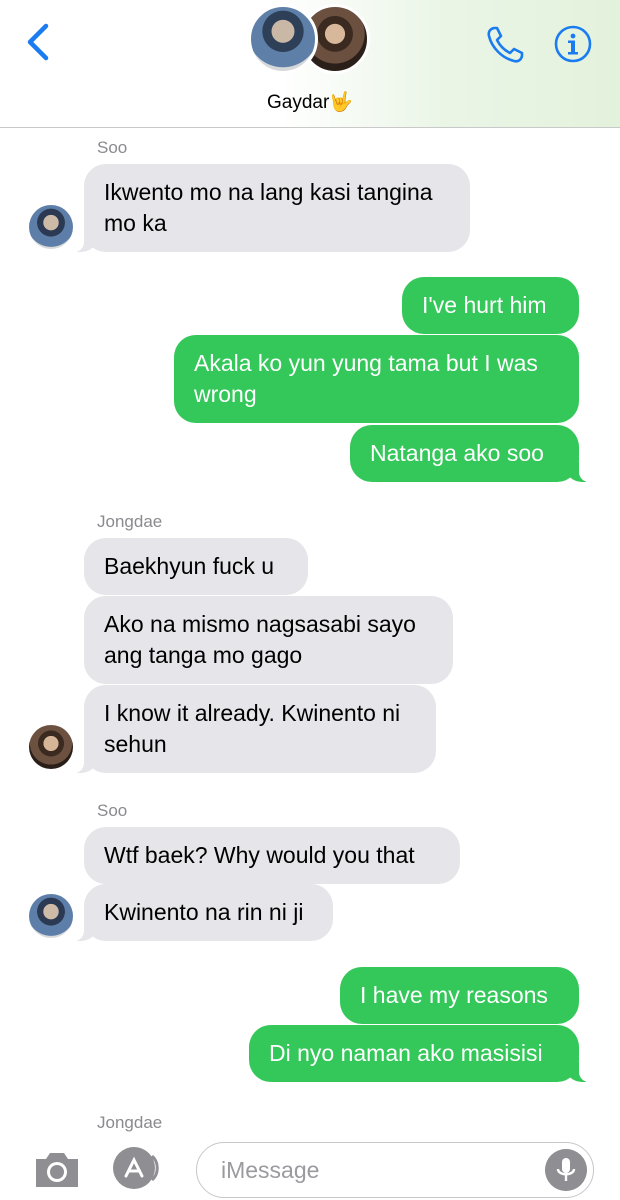  I want to click on phone-icon, so click(505, 45).